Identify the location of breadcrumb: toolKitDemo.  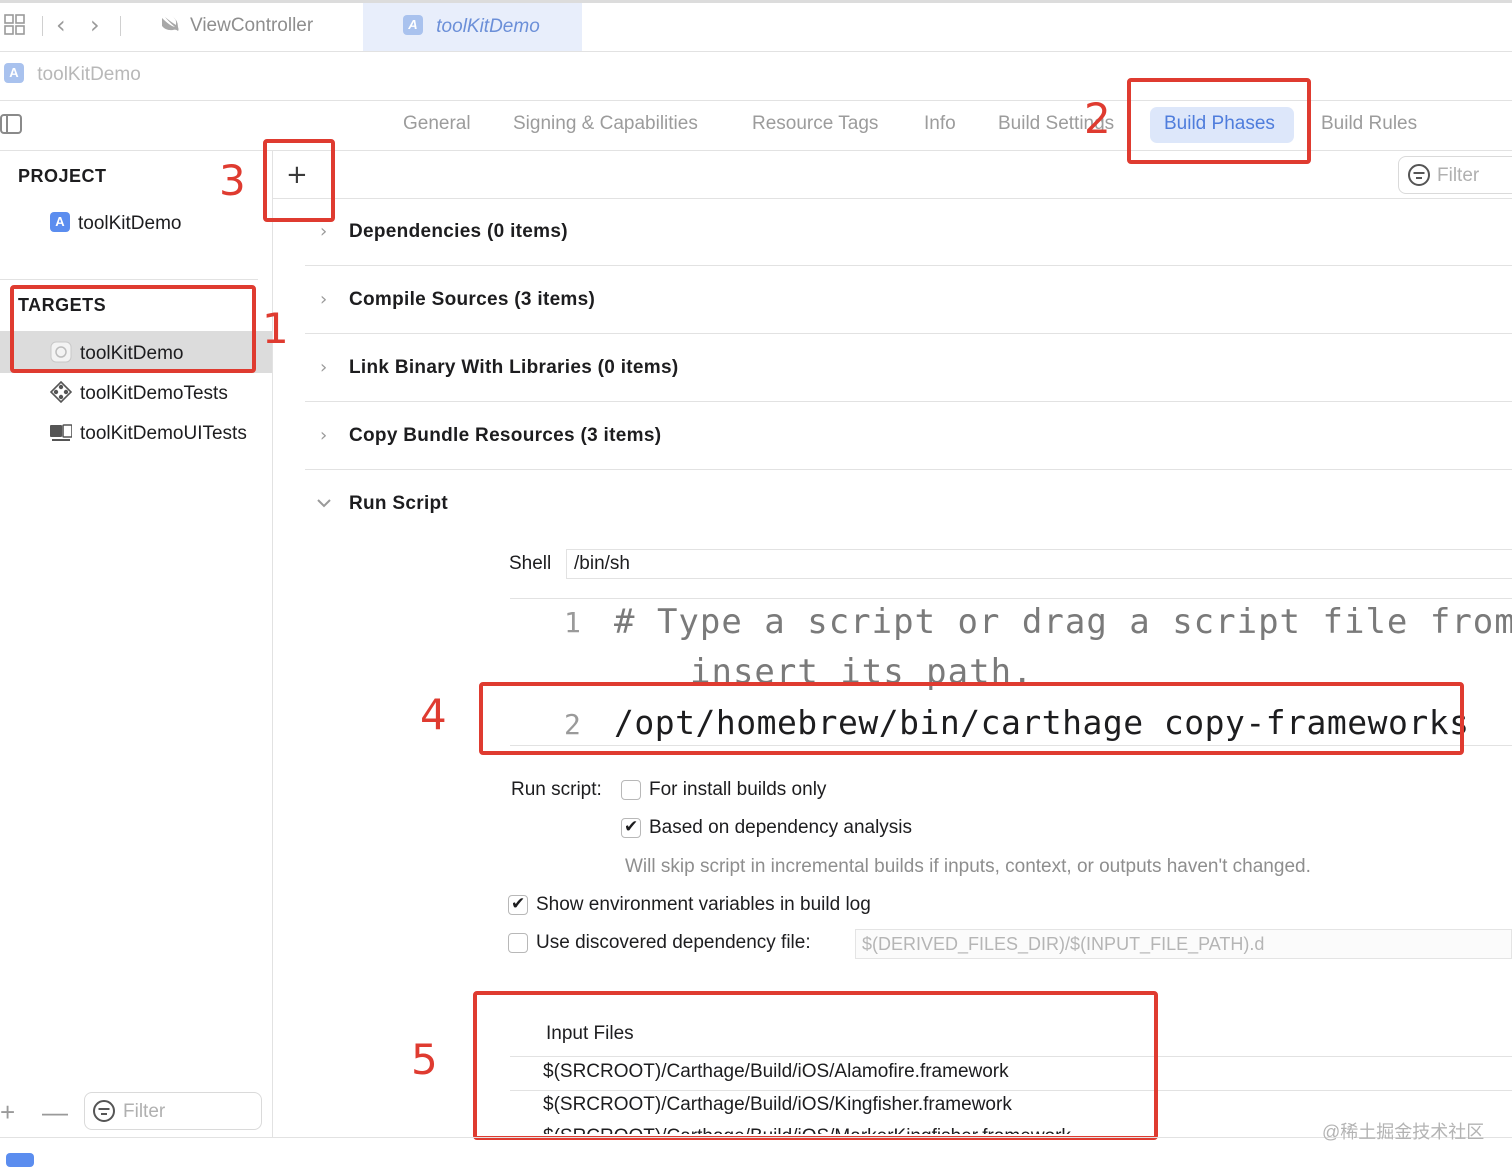
(72, 74).